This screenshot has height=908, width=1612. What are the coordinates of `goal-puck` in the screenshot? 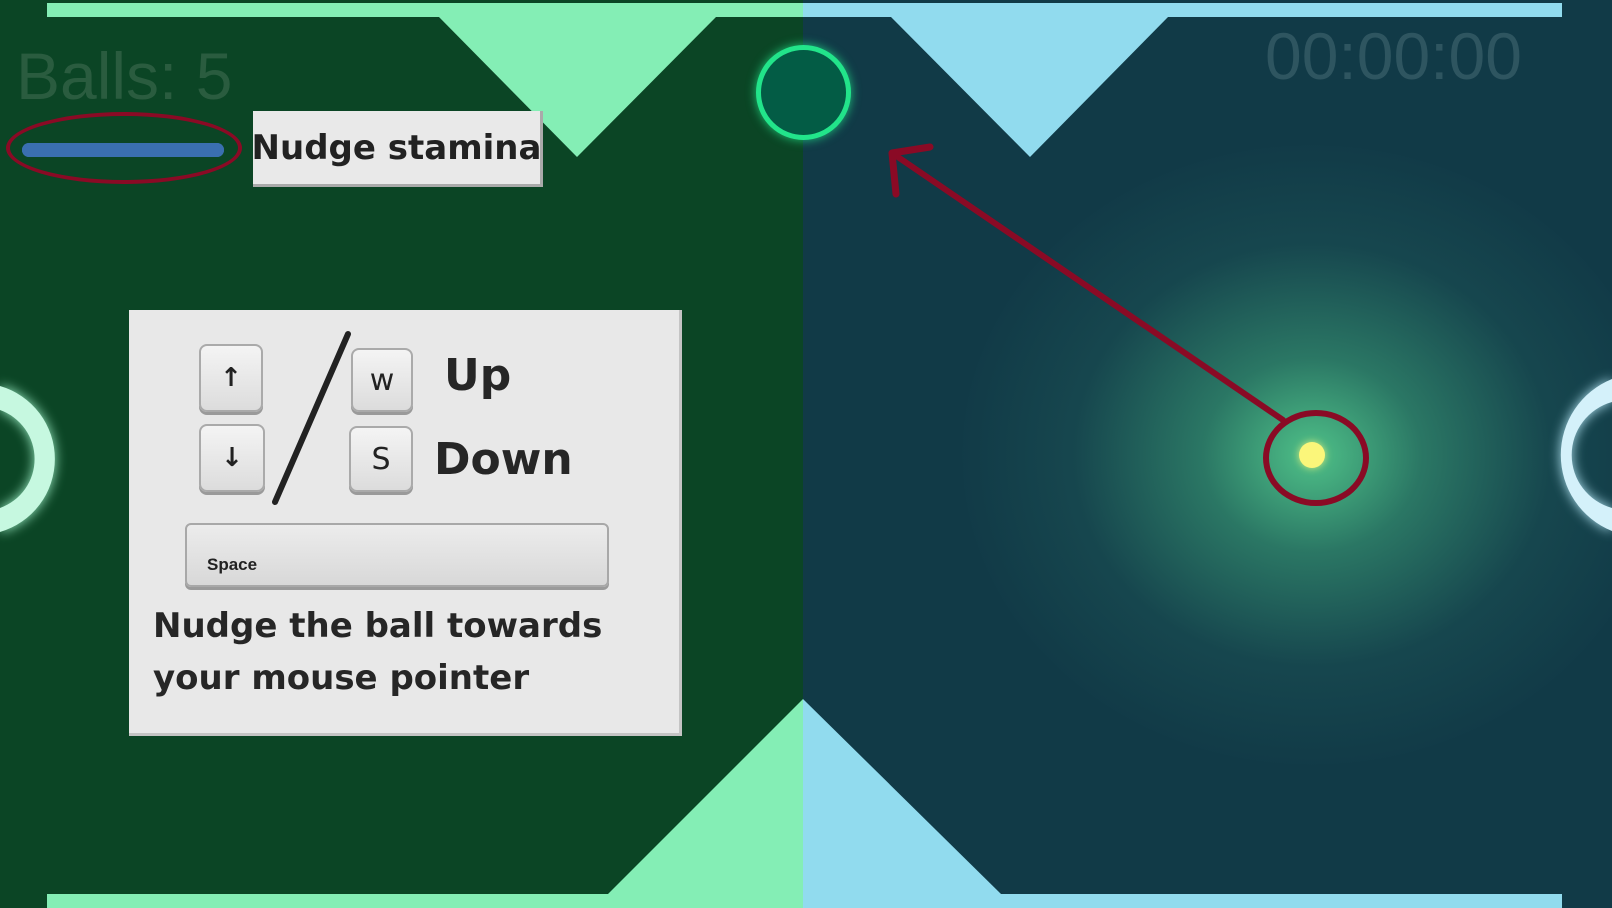 It's located at (803, 92).